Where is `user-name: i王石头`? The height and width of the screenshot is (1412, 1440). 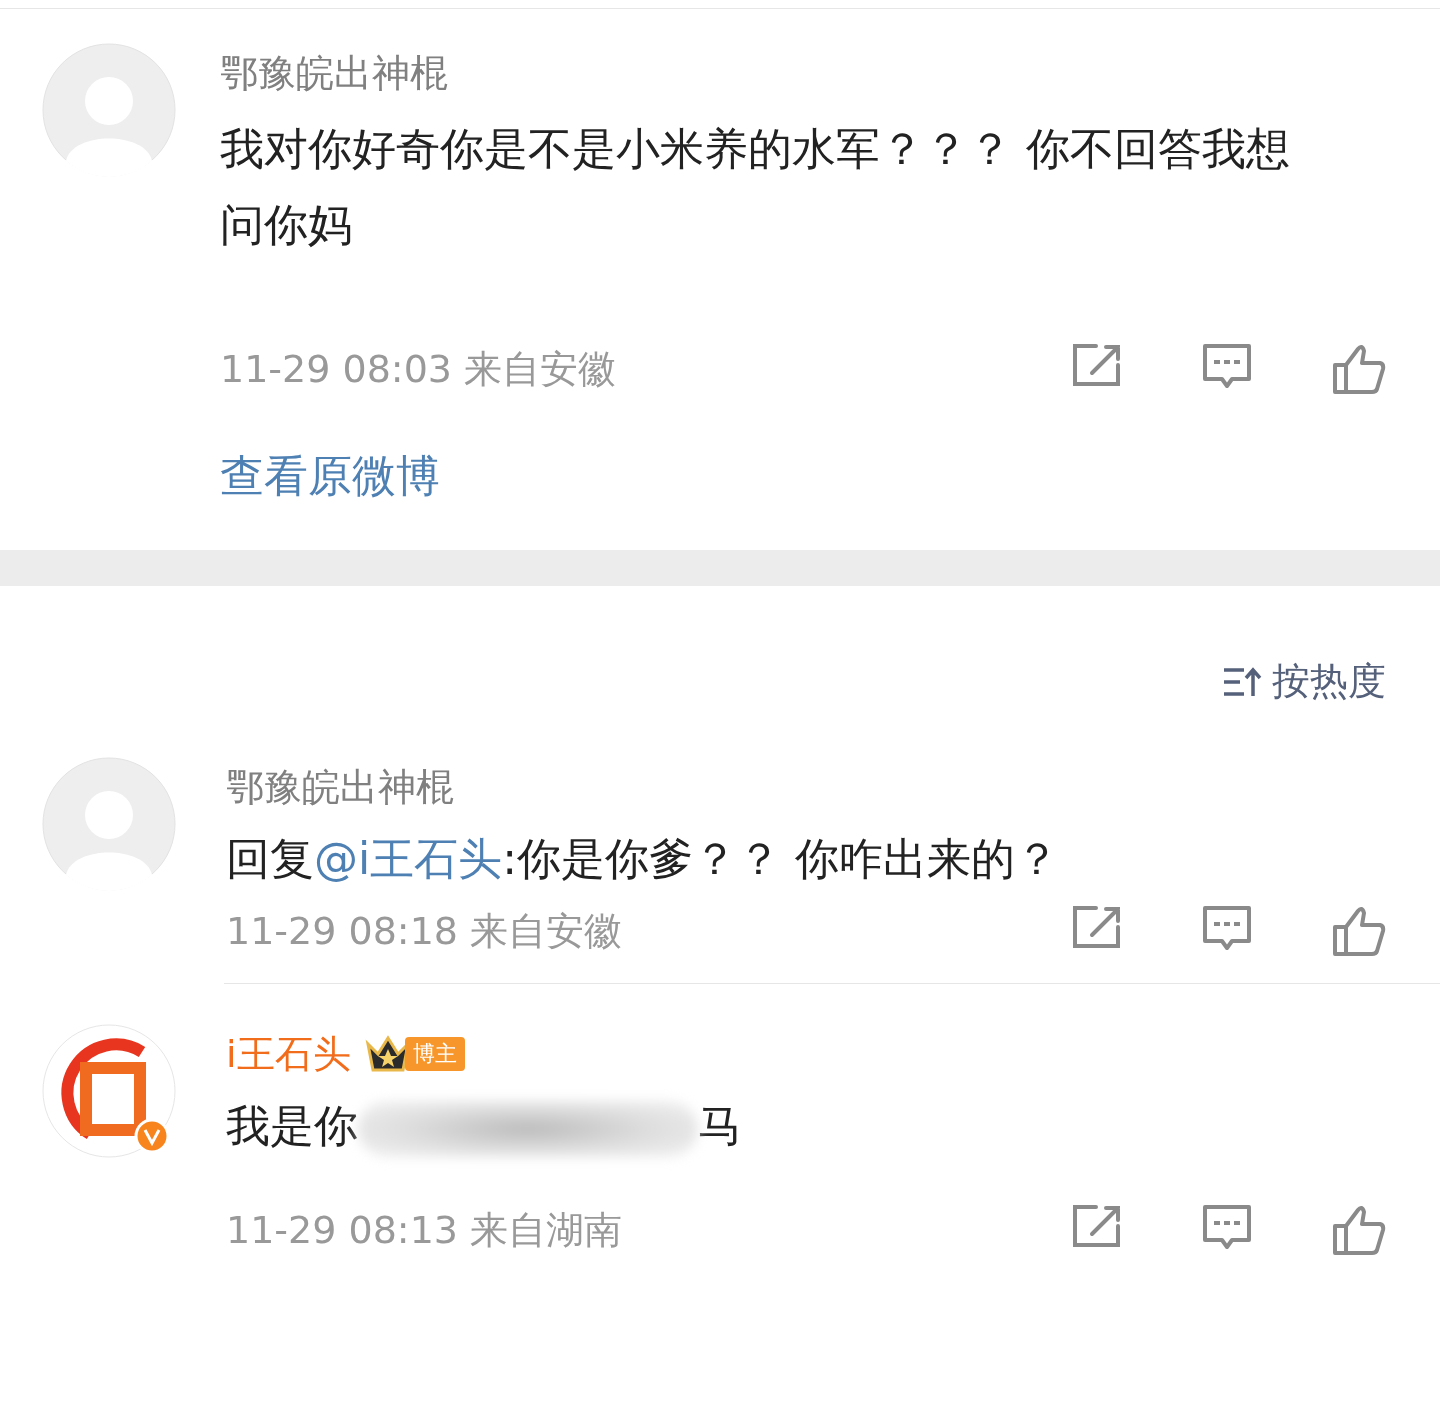
user-name: i王石头 is located at coordinates (288, 1054).